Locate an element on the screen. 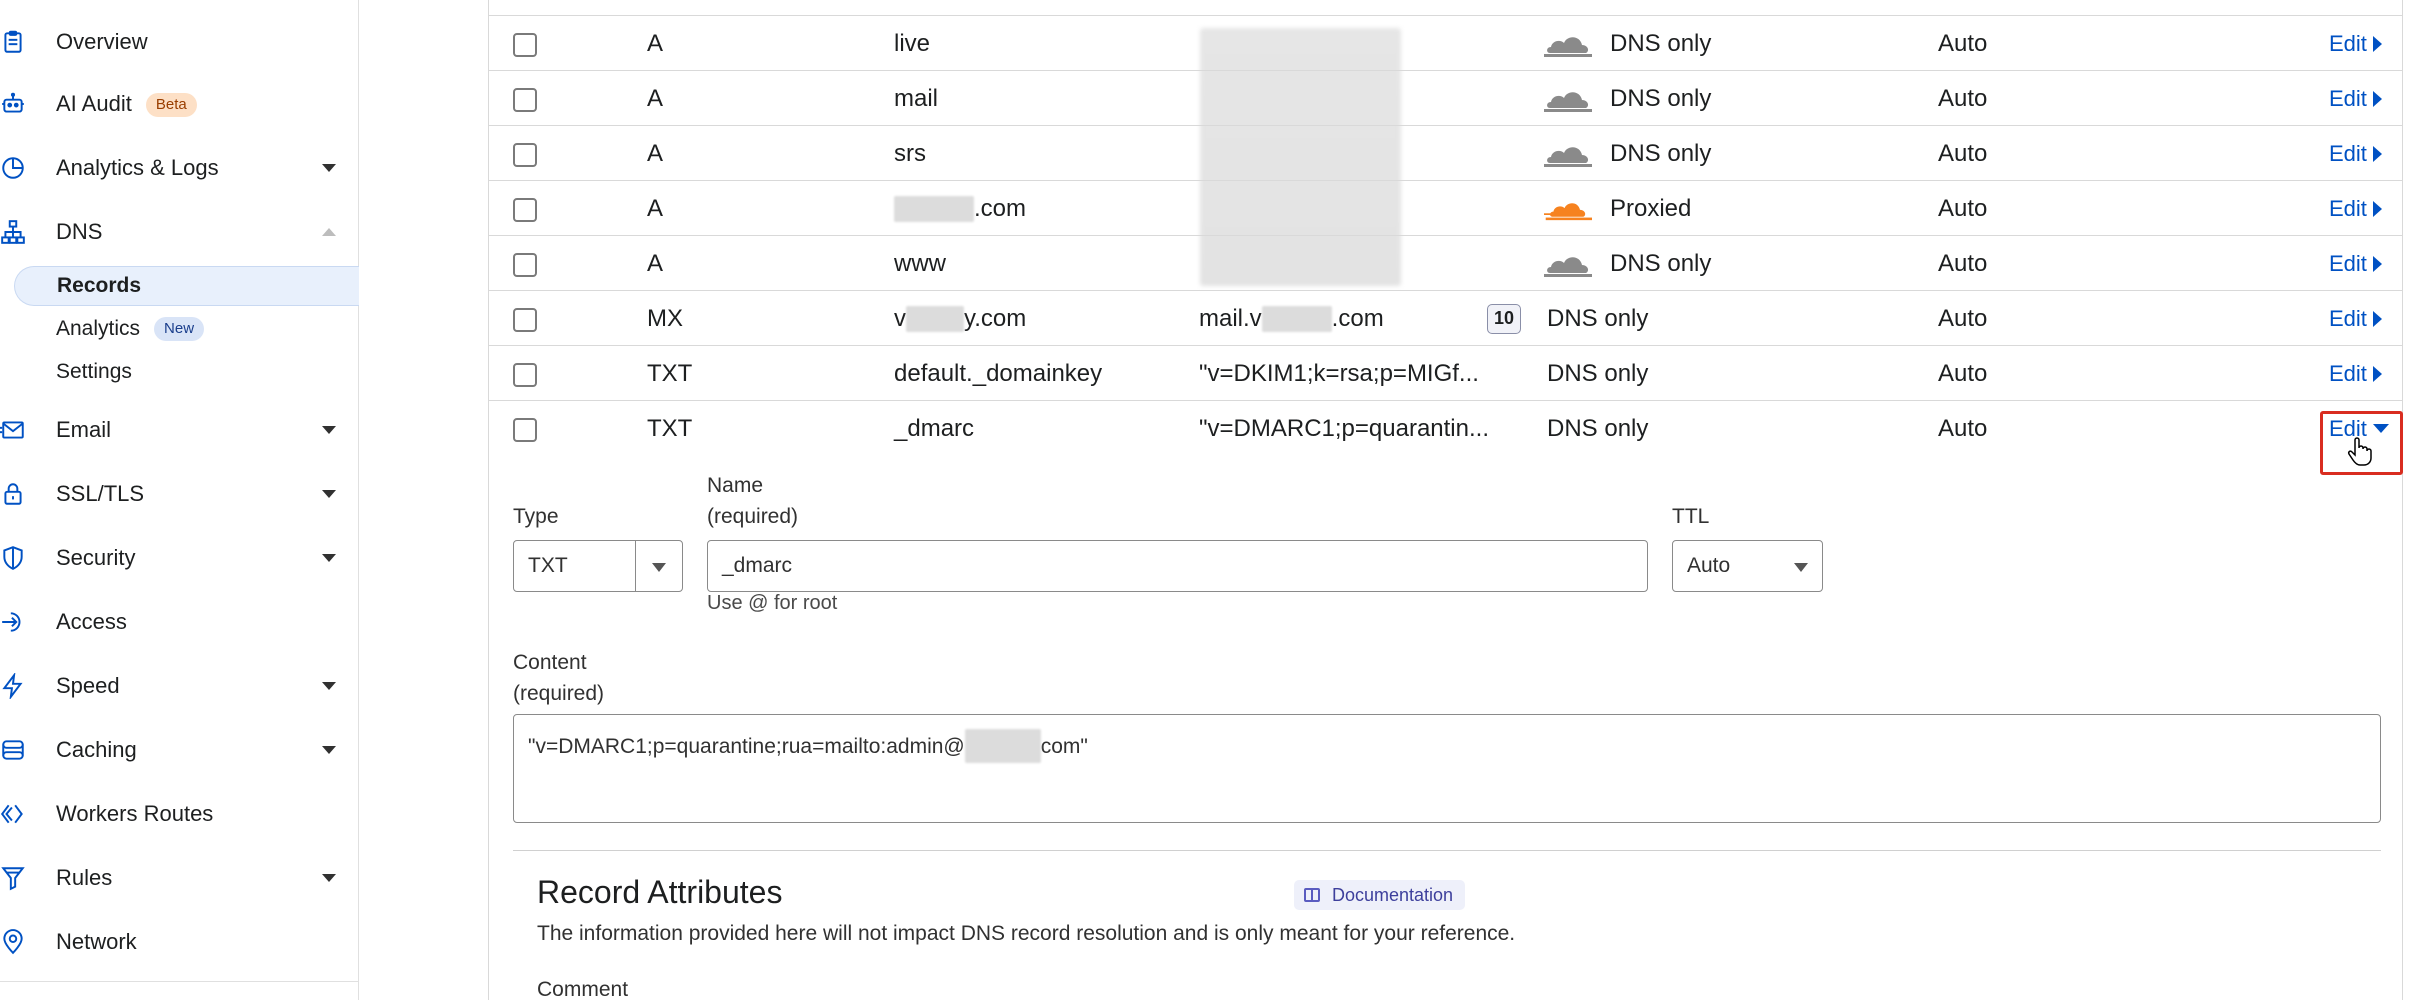  proxy-status-label: Proxied is located at coordinates (1651, 208).